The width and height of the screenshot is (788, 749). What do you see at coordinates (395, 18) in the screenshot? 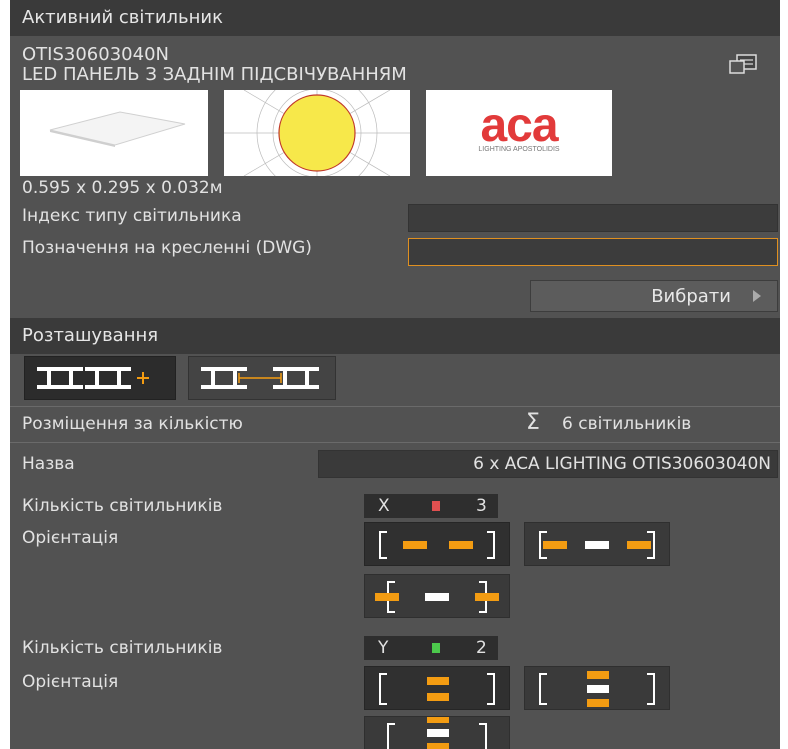
I see `active-luminaire-header: Активний світильник` at bounding box center [395, 18].